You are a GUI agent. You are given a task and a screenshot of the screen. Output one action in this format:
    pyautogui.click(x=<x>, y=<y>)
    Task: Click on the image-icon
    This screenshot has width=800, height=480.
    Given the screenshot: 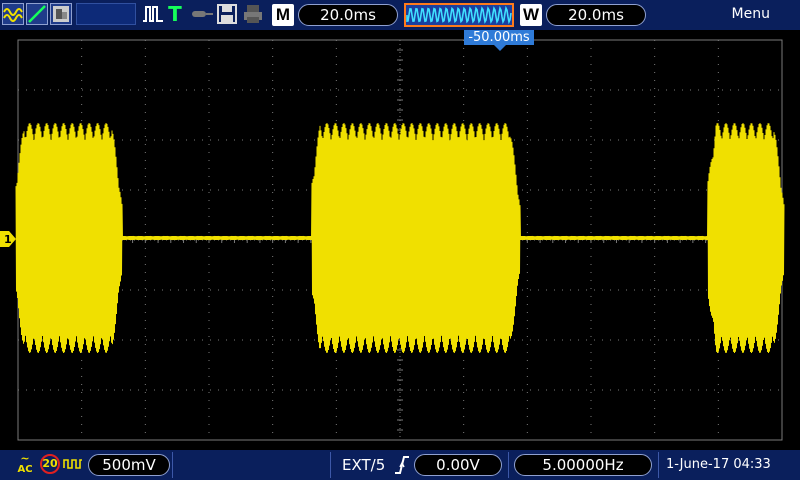 What is the action you would take?
    pyautogui.click(x=61, y=14)
    